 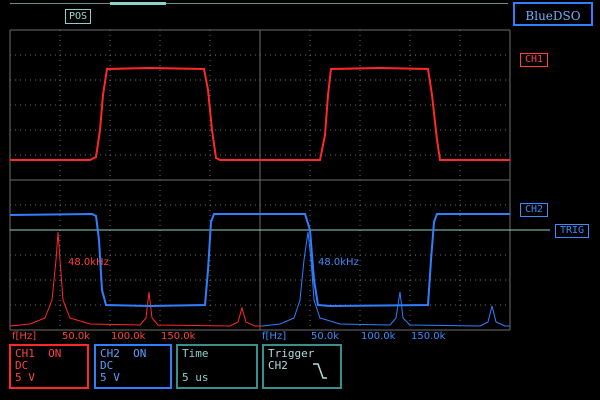 I want to click on ch2-fft-trace, so click(x=385, y=279).